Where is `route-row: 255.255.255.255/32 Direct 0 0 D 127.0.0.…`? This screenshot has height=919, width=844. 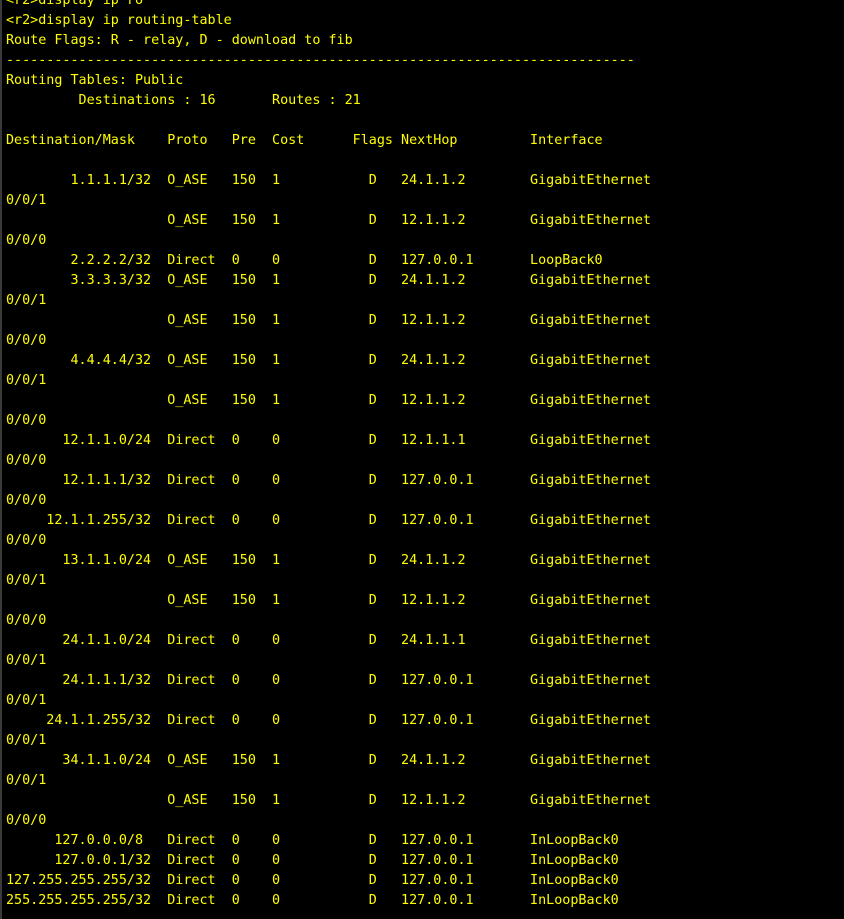
route-row: 255.255.255.255/32 Direct 0 0 D 127.0.0.… is located at coordinates (312, 900).